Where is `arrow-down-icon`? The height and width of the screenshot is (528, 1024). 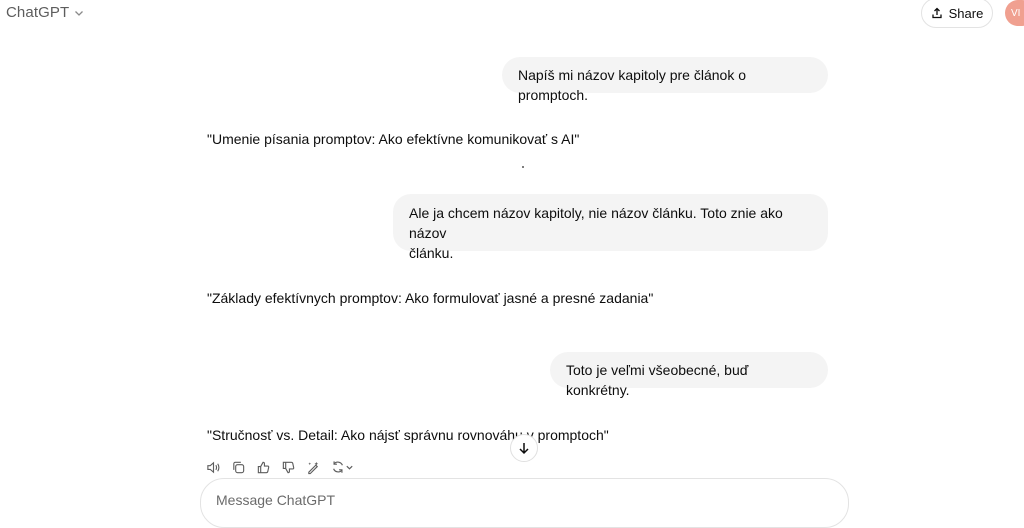 arrow-down-icon is located at coordinates (524, 449).